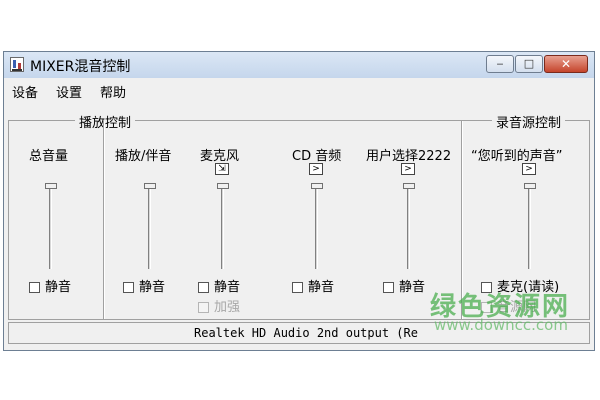 This screenshot has height=400, width=600. I want to click on channel-label-master: 总音量, so click(49, 156).